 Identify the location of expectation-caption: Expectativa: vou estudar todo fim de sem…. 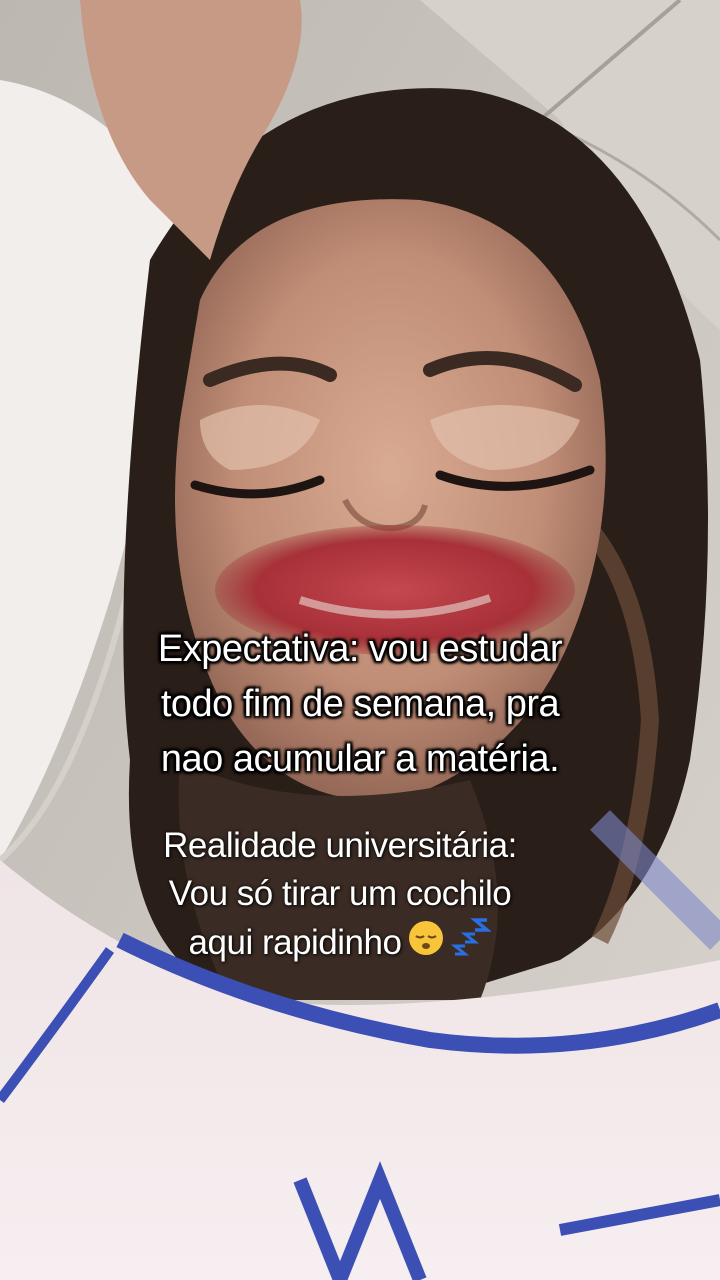
(360, 704).